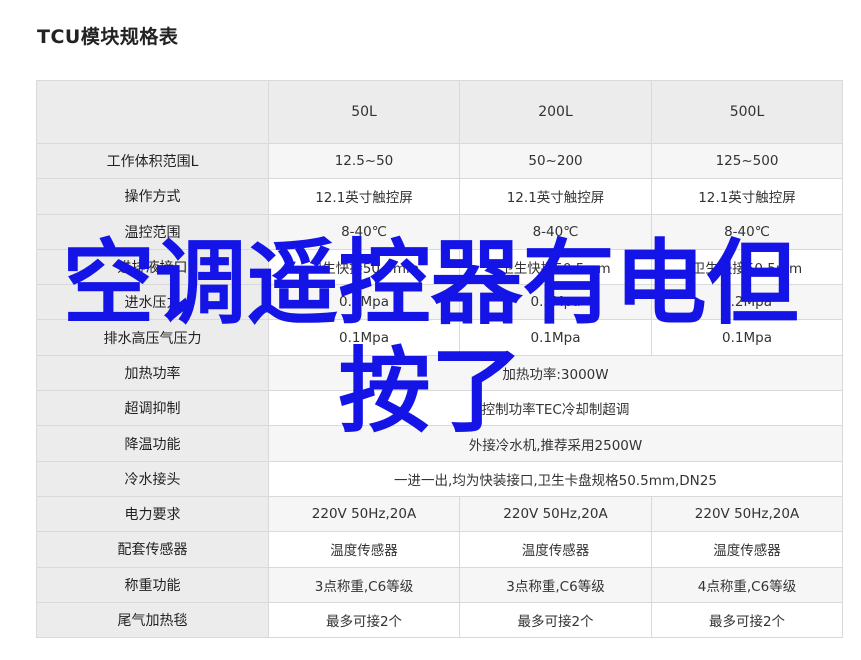 The width and height of the screenshot is (861, 660). Describe the element at coordinates (555, 408) in the screenshot. I see `row-merged-value: 控制功率TEC冷却制超调` at that location.